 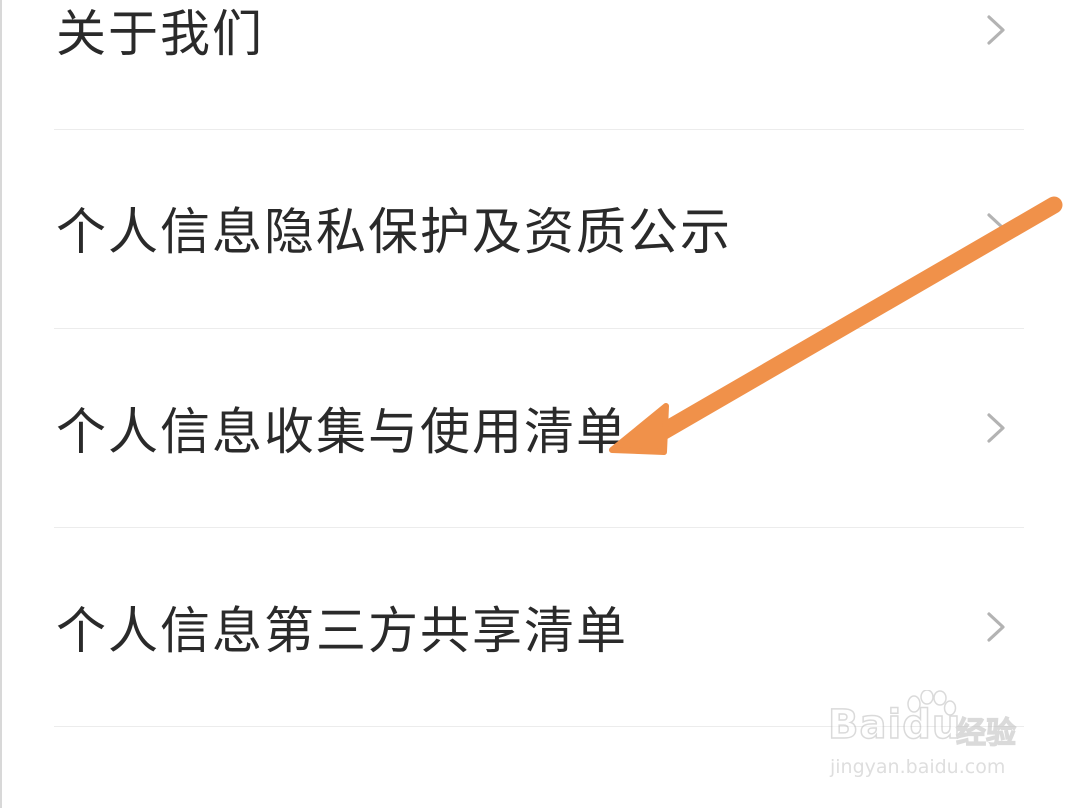 What do you see at coordinates (342, 631) in the screenshot?
I see `menu-item-label: 个人信息第三方共享清单` at bounding box center [342, 631].